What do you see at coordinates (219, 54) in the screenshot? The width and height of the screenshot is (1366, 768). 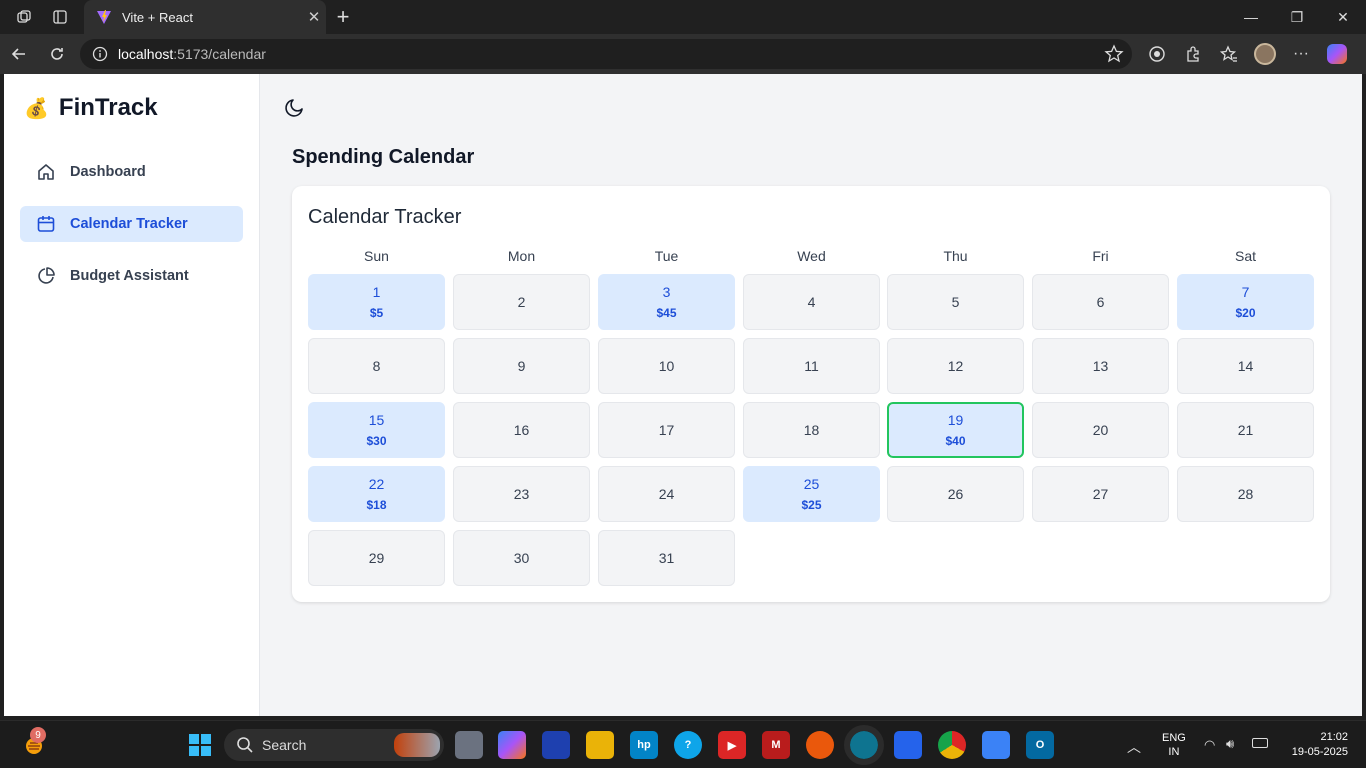 I see `url-path: :5173/calendar` at bounding box center [219, 54].